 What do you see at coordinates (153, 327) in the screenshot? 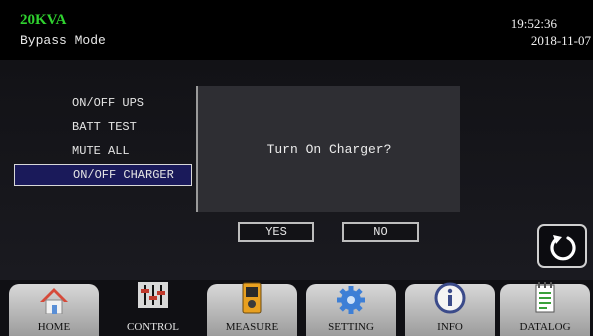
I see `tab-label: CONTROL` at bounding box center [153, 327].